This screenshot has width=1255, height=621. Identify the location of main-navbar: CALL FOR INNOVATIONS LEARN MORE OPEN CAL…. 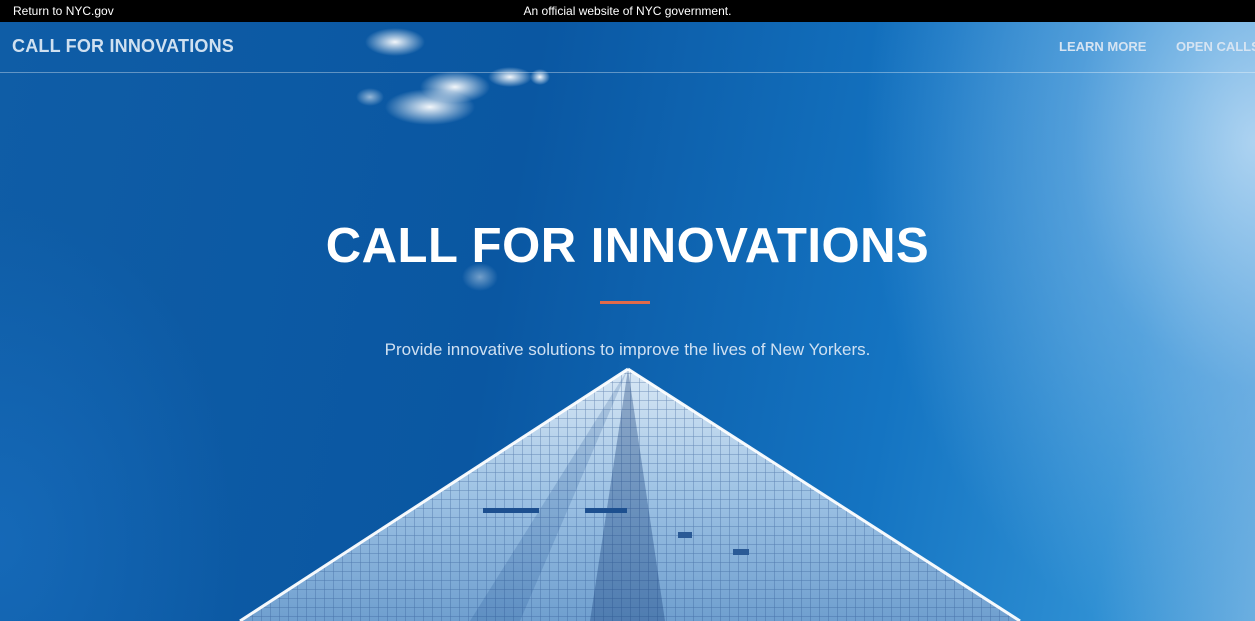
(627, 47).